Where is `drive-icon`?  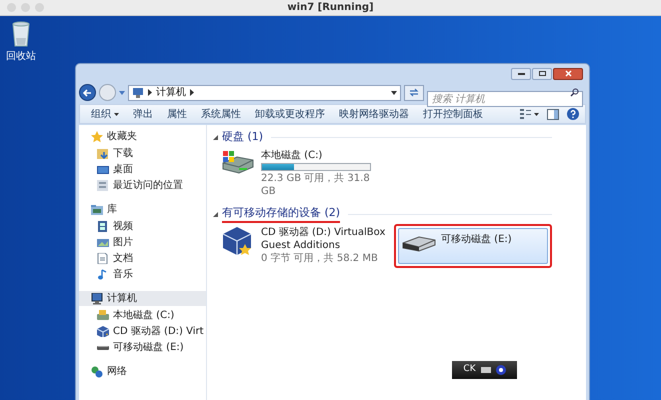
drive-icon is located at coordinates (103, 315).